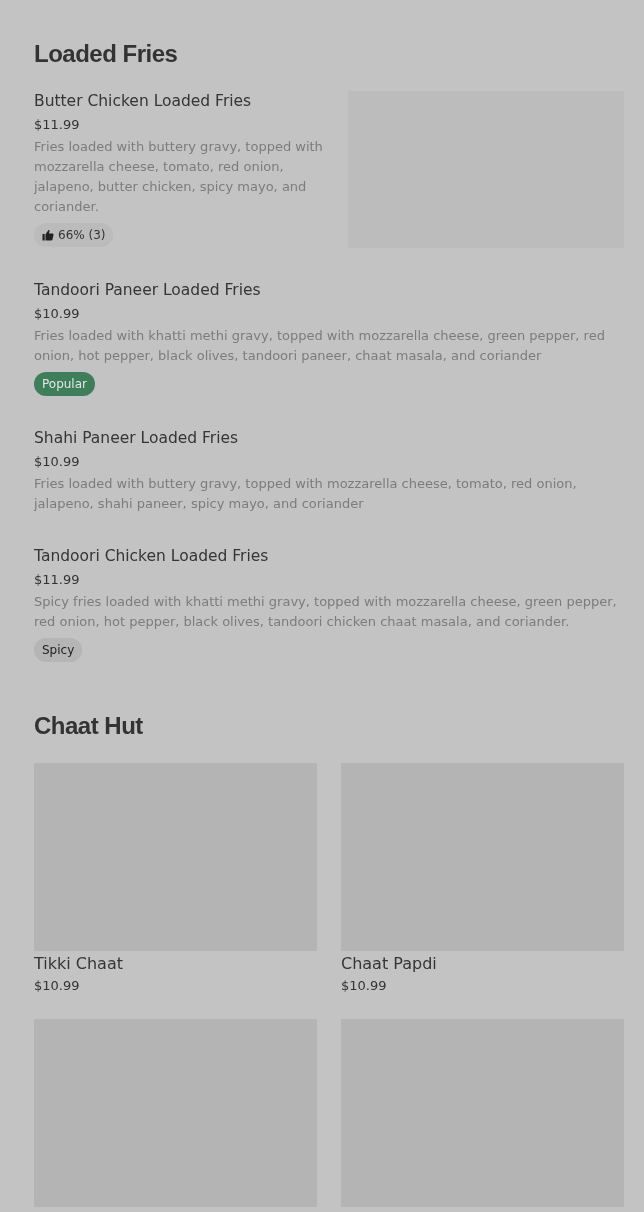 Image resolution: width=644 pixels, height=1212 pixels. I want to click on item-description: Fries loaded with khatti methi gravy, topped with mozzarella cheese, green pepper, red onion, hot pepper, black olives, tandoori paneer, chaat masala, and coriander, so click(320, 346).